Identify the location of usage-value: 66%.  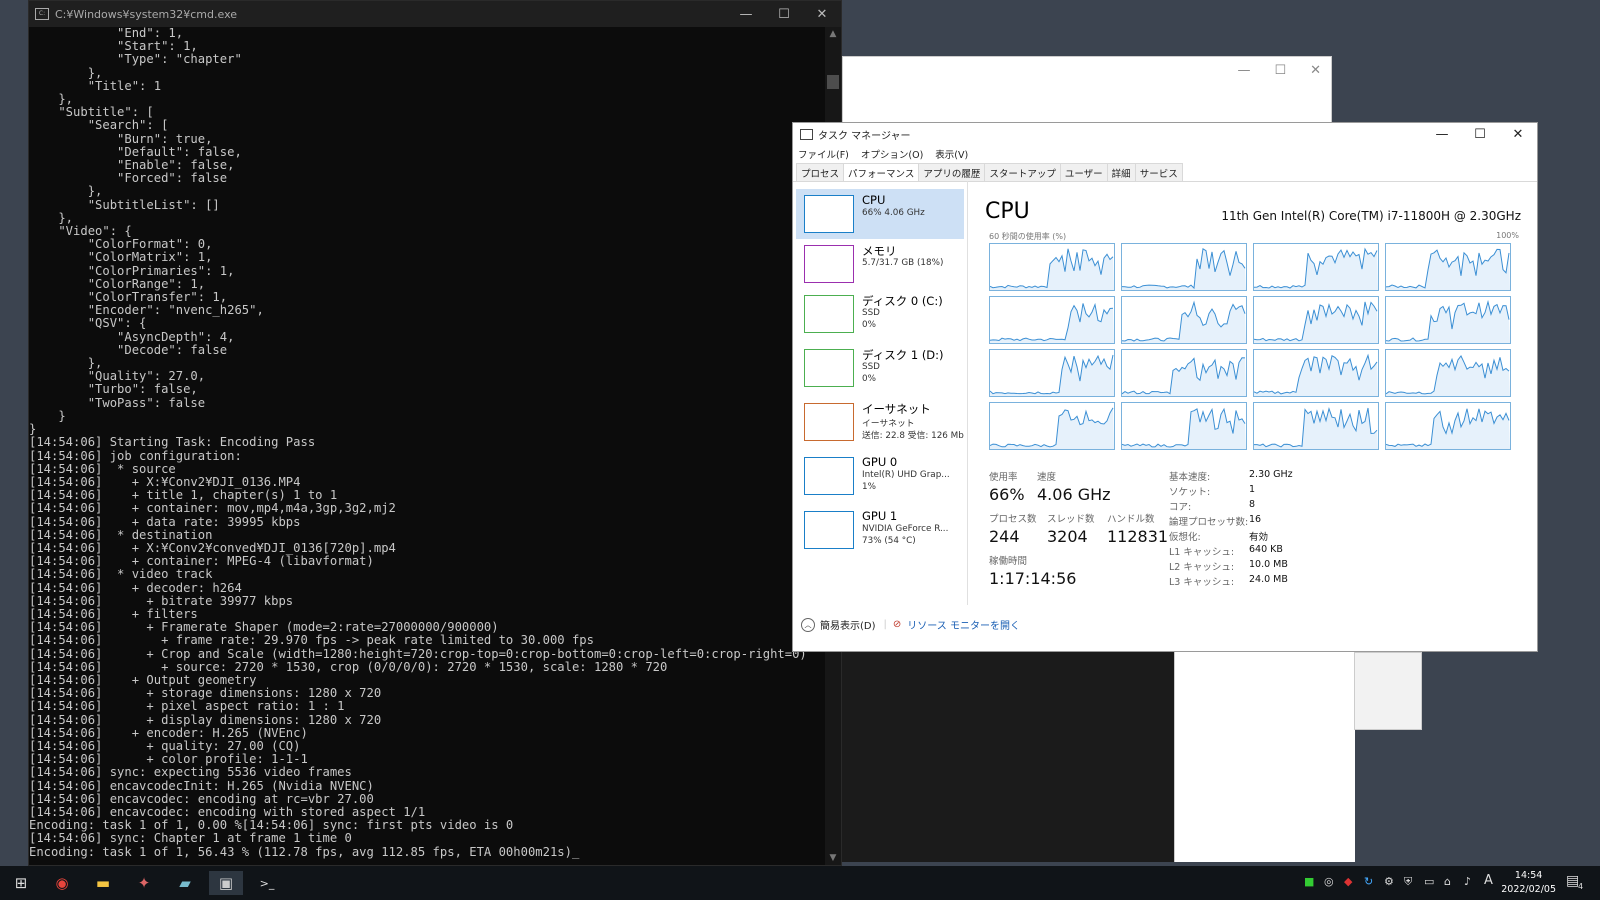
(1007, 494).